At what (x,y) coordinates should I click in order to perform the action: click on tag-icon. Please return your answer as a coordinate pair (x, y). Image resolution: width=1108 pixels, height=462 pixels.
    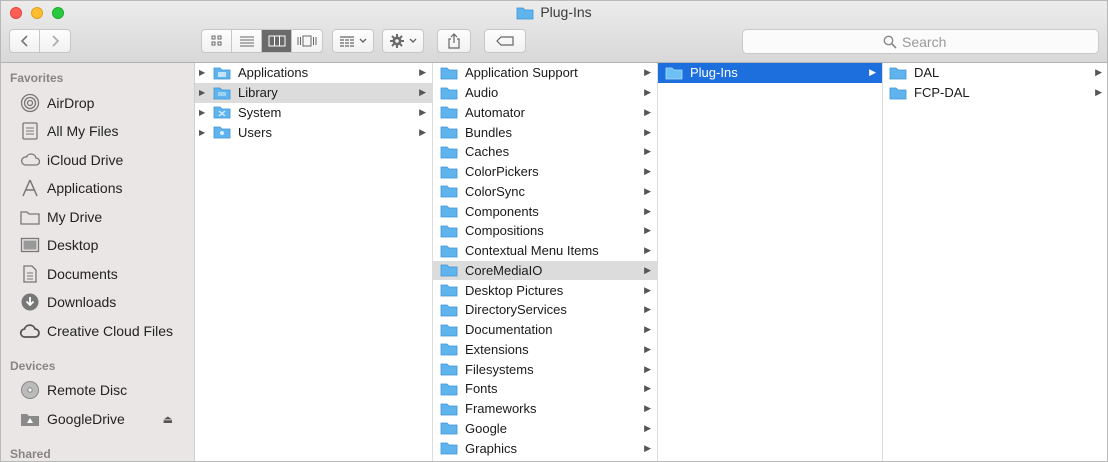
    Looking at the image, I should click on (505, 41).